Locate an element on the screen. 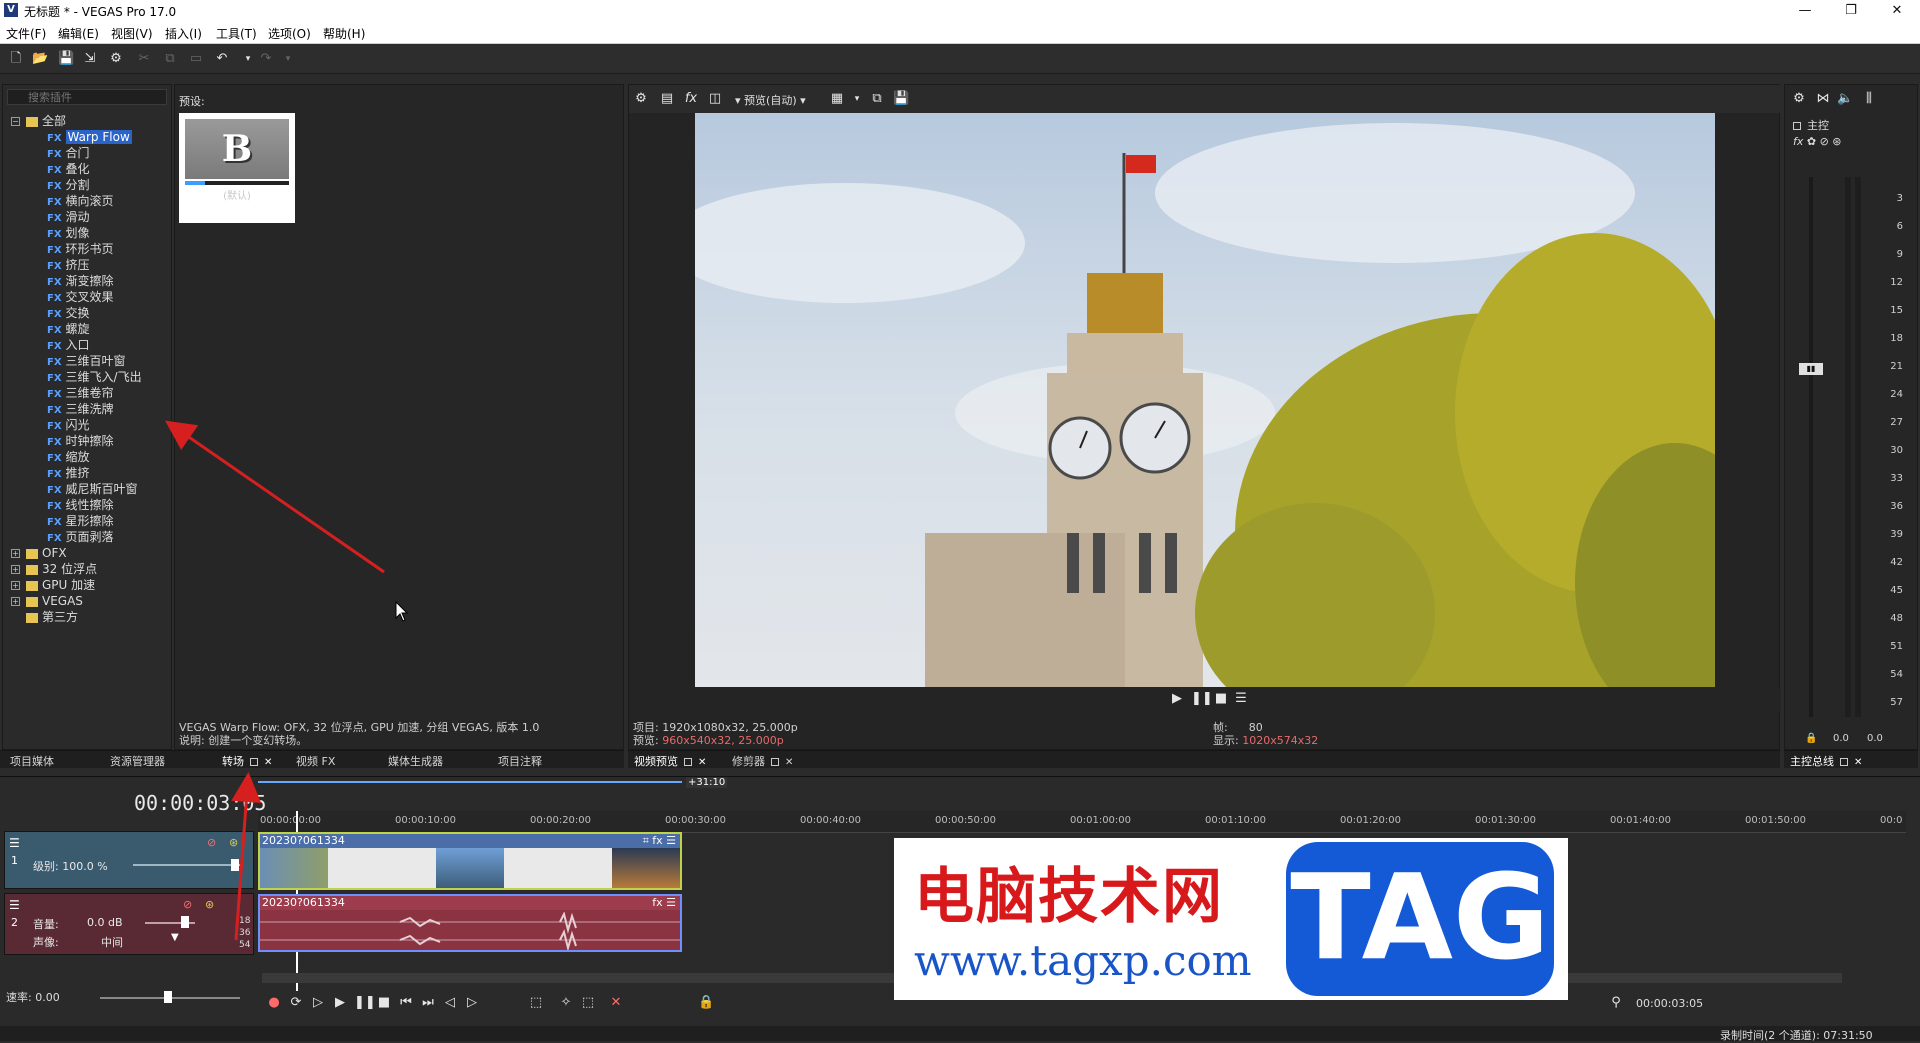 This screenshot has height=1043, width=1920. effect-item: FX 三维飞入/飞出 is located at coordinates (94, 377).